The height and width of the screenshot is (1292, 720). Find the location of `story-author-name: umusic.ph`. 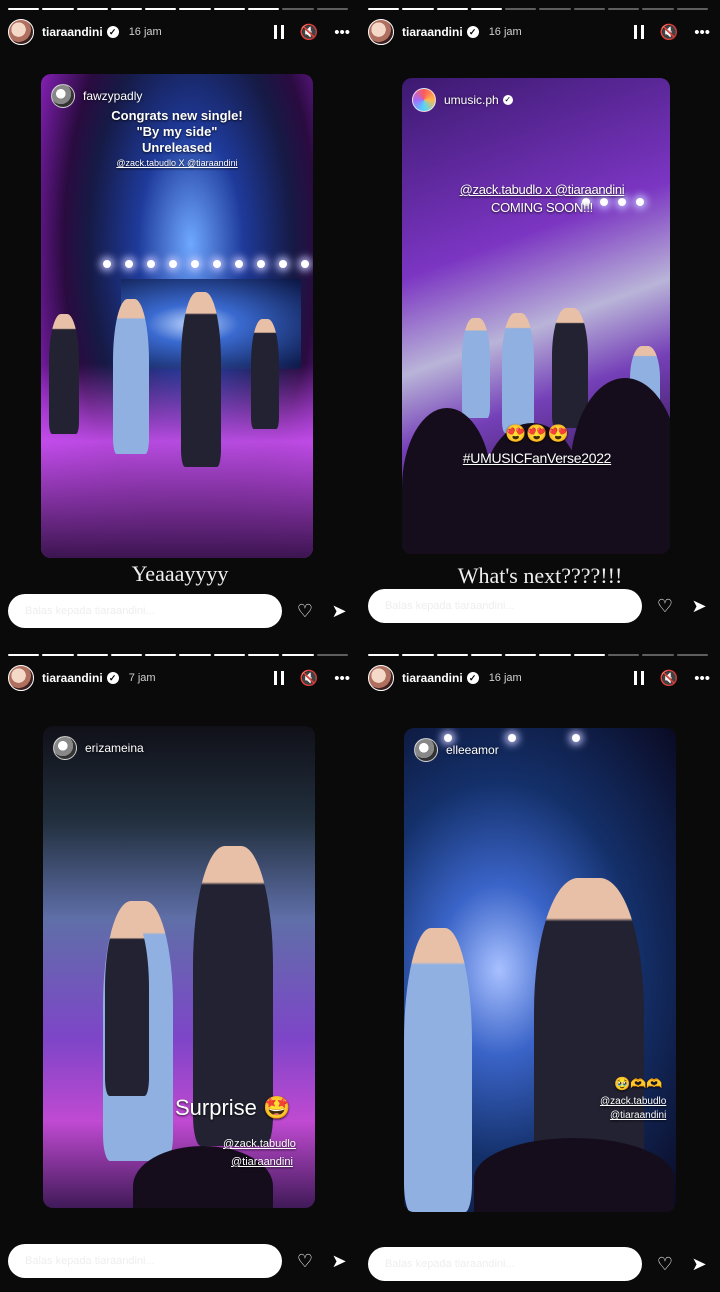

story-author-name: umusic.ph is located at coordinates (471, 100).